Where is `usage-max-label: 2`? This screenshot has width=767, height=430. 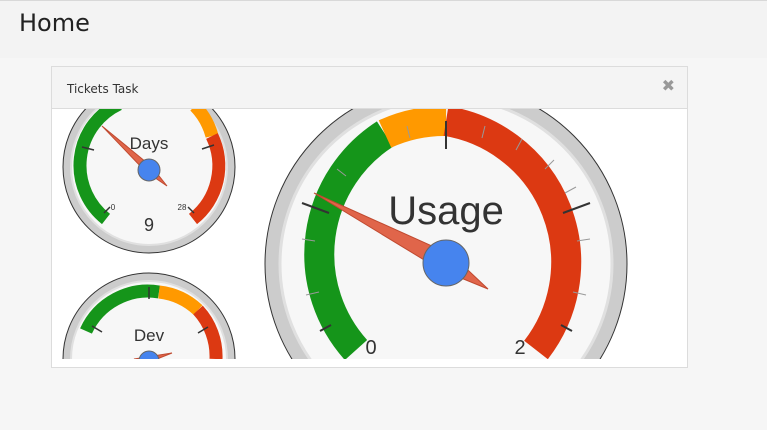
usage-max-label: 2 is located at coordinates (519, 348).